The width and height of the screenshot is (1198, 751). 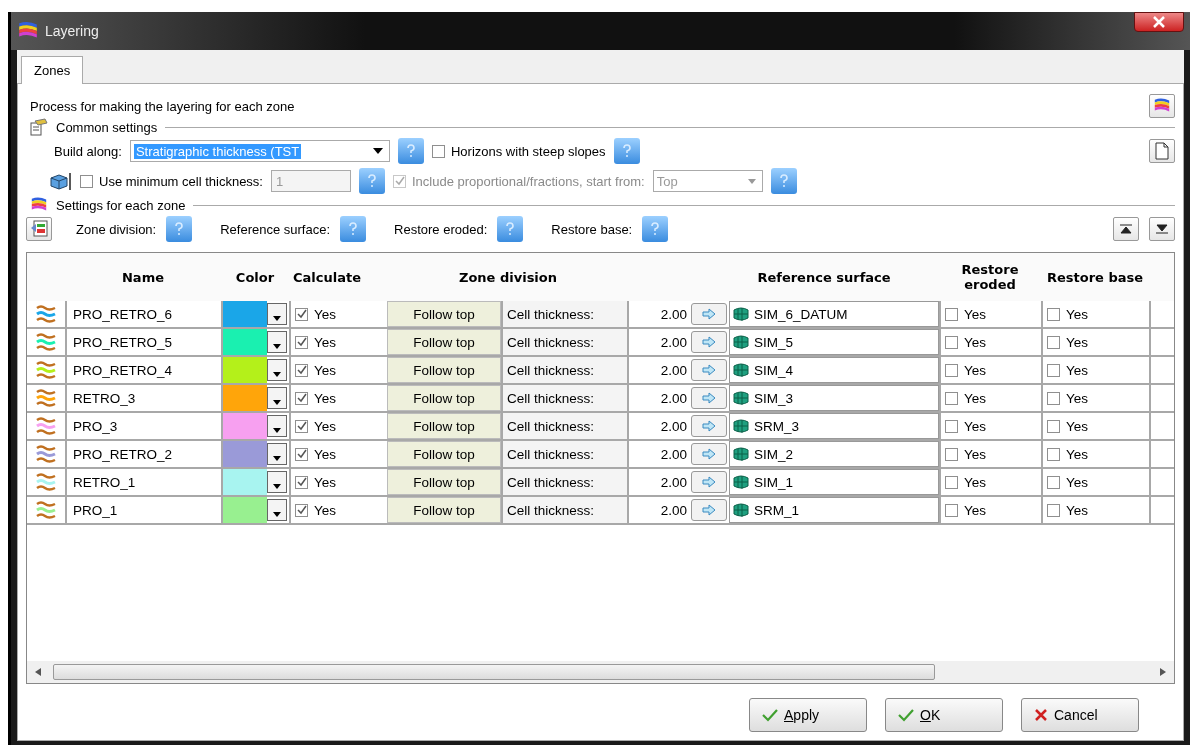 What do you see at coordinates (990, 277) in the screenshot?
I see `column-header: Restore eroded` at bounding box center [990, 277].